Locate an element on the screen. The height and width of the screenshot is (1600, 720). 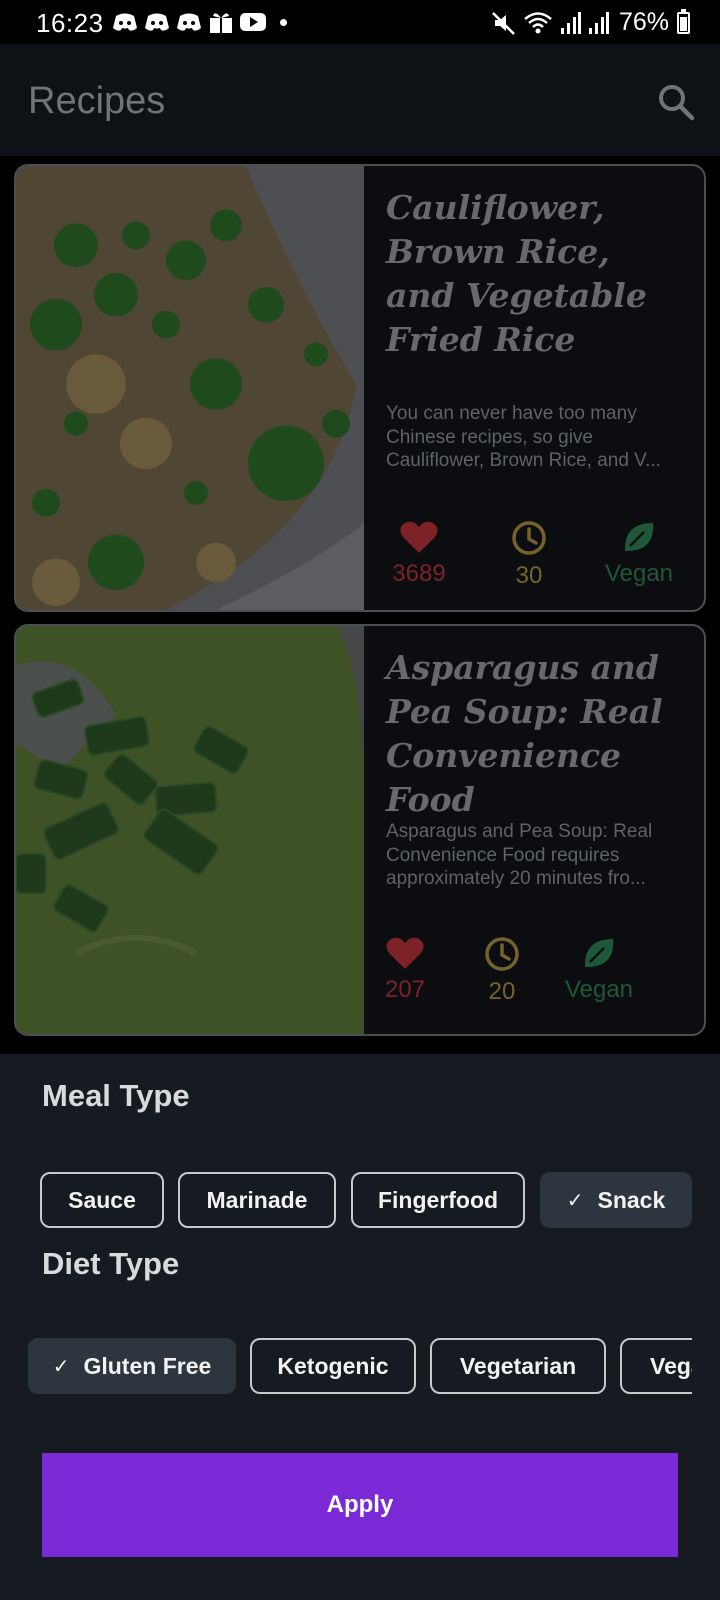
gift-icon is located at coordinates (221, 23).